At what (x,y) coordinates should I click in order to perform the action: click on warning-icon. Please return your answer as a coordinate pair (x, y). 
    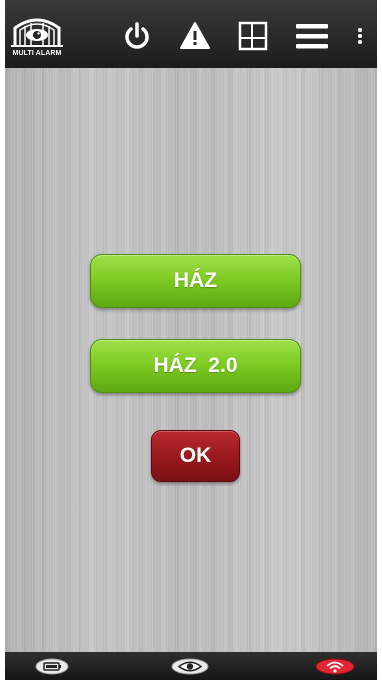
    Looking at the image, I should click on (195, 36).